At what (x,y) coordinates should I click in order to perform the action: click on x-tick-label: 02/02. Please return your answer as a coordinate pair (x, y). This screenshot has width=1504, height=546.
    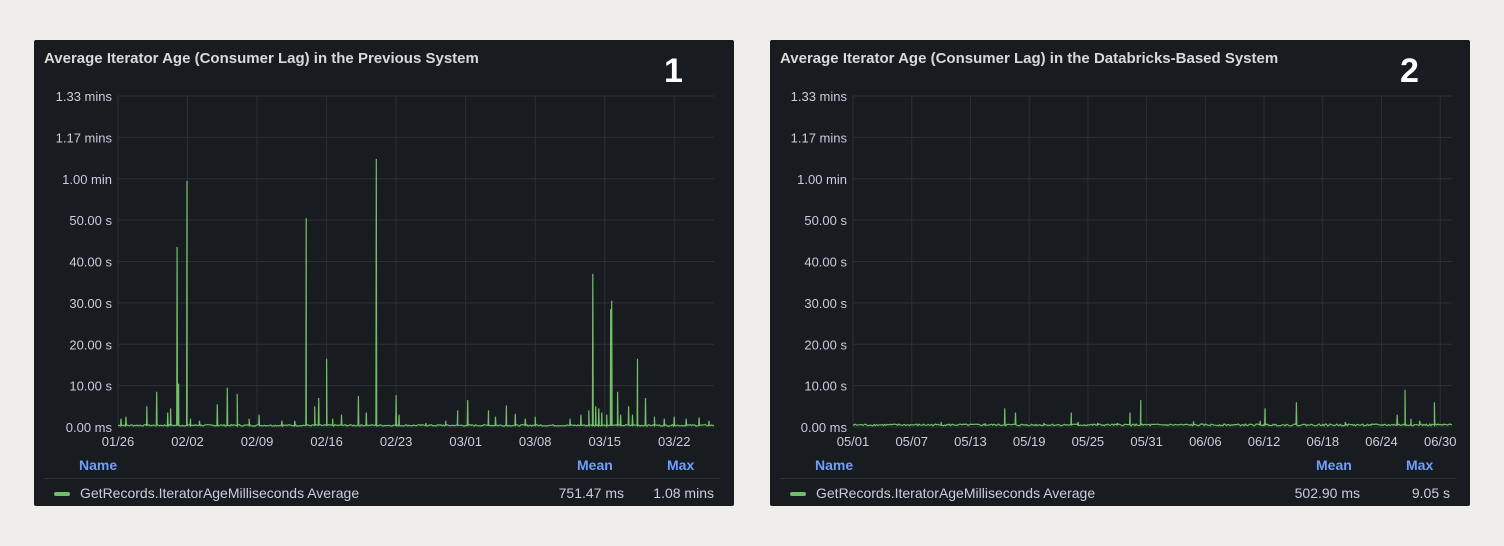
    Looking at the image, I should click on (187, 441).